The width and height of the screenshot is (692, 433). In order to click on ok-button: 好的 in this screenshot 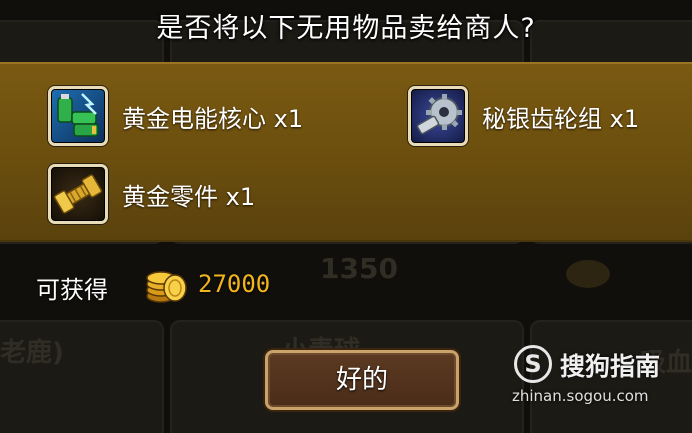, I will do `click(362, 380)`.